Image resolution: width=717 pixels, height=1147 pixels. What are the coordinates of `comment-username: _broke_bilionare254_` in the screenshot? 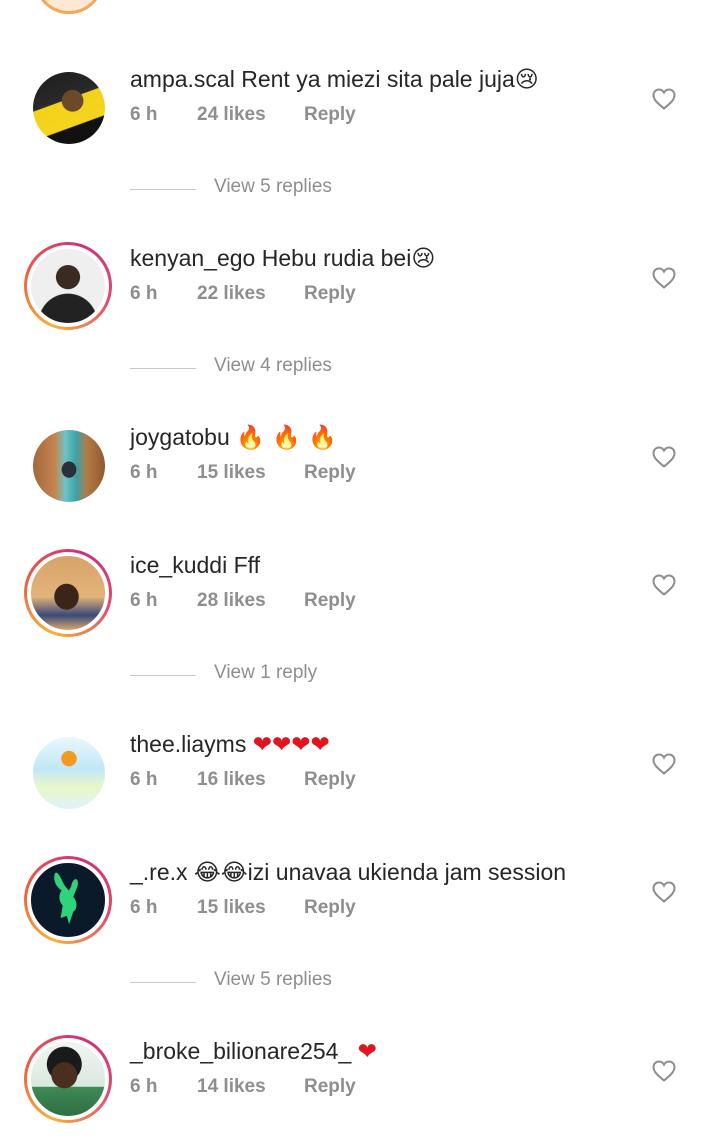 It's located at (240, 1051).